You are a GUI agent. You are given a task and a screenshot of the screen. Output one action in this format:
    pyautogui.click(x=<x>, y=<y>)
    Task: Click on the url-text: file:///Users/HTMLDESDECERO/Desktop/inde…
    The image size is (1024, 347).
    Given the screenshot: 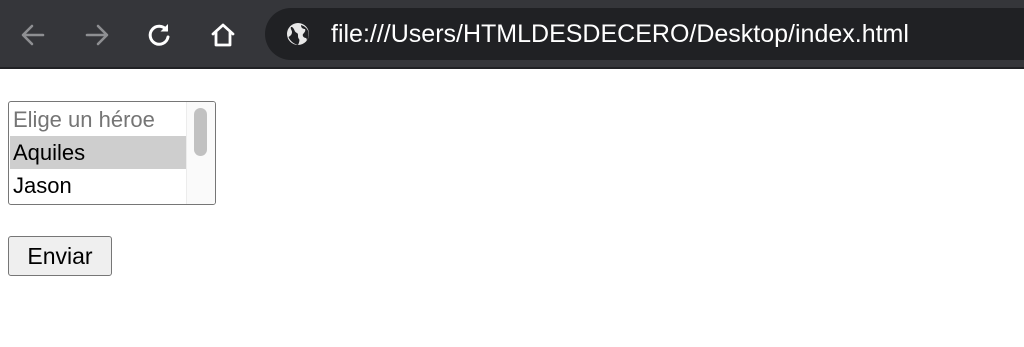 What is the action you would take?
    pyautogui.click(x=620, y=34)
    